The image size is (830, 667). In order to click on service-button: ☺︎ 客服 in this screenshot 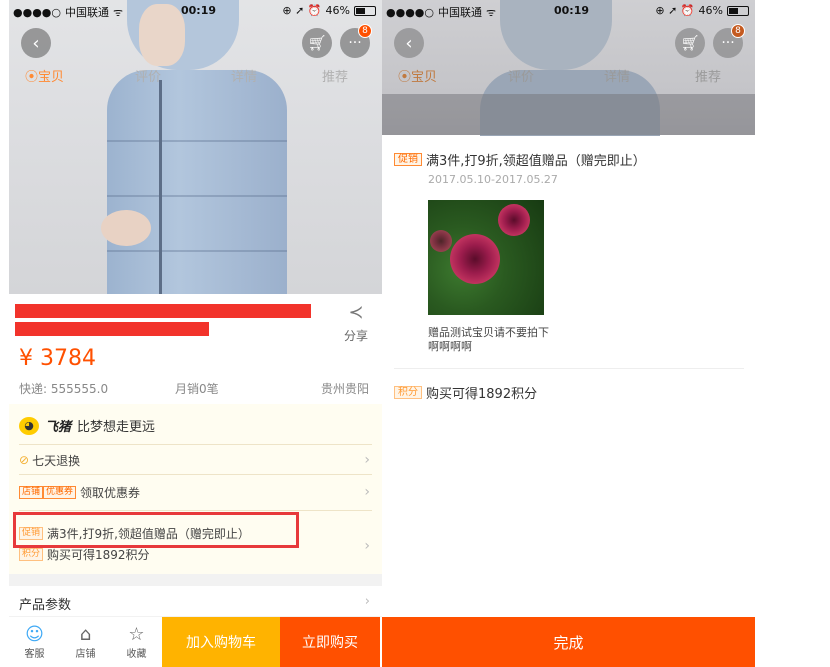, I will do `click(34, 642)`.